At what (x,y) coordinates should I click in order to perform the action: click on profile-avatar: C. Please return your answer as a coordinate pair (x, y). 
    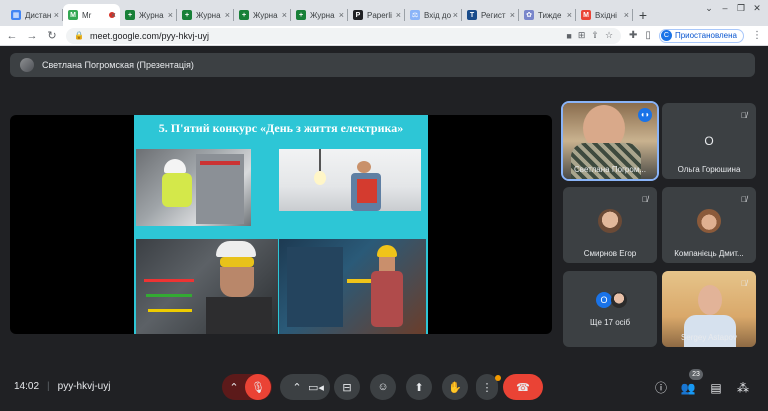
    Looking at the image, I should click on (666, 35).